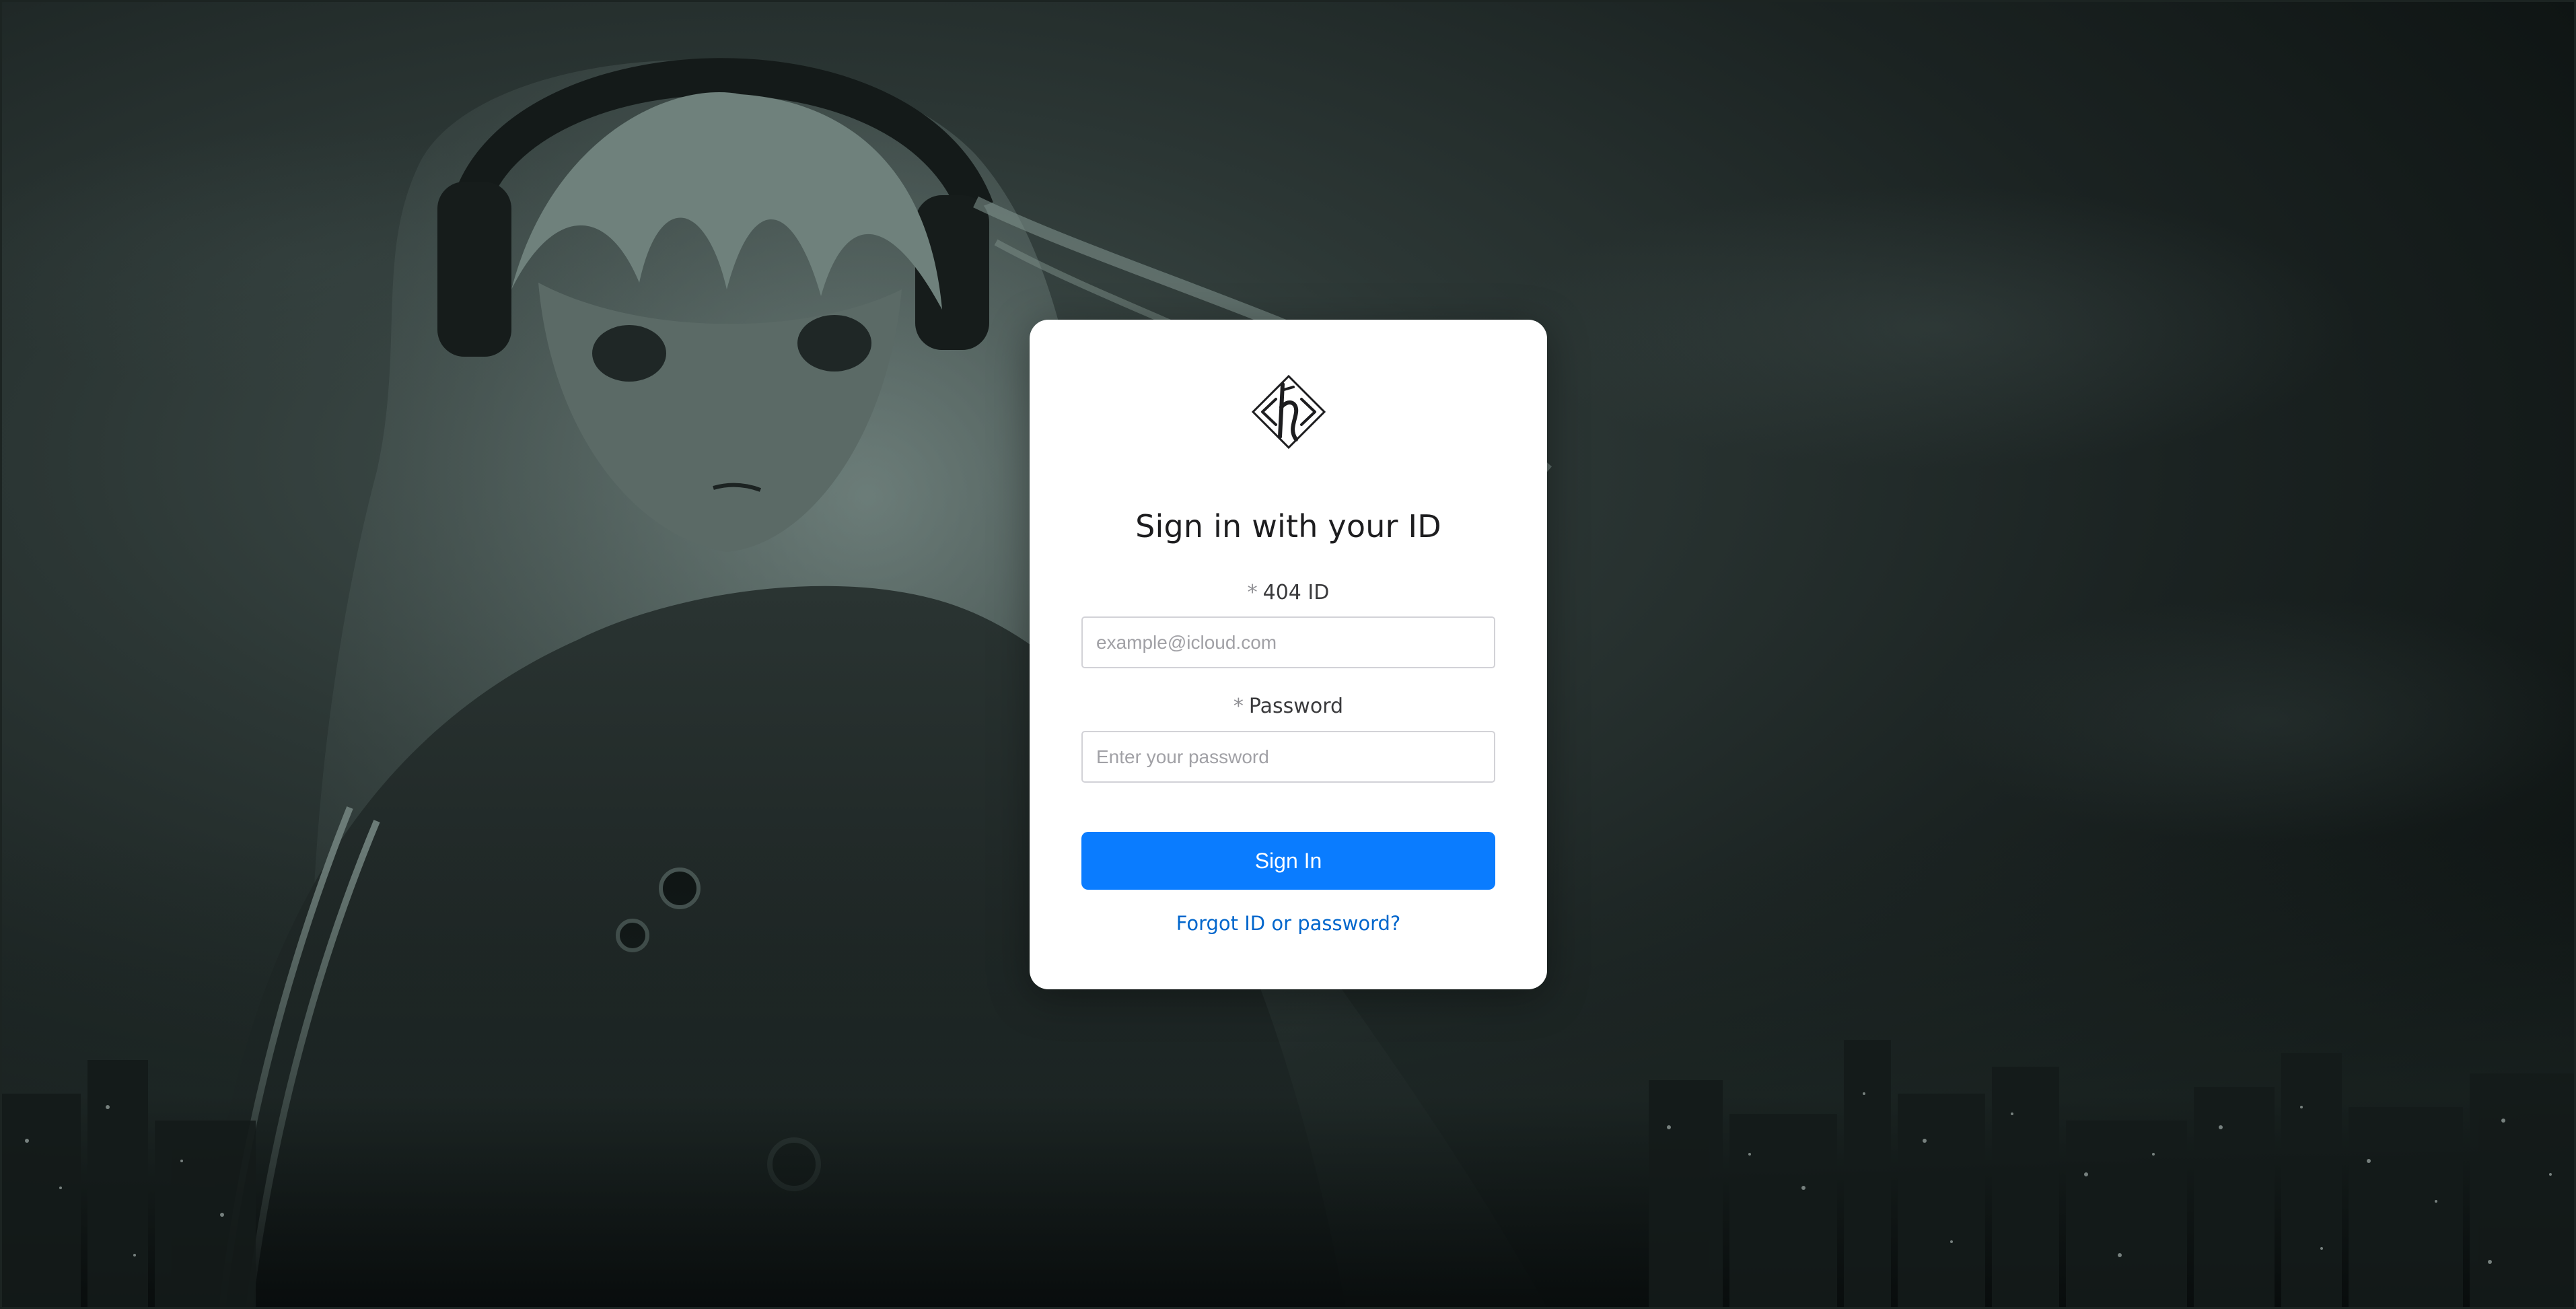  Describe the element at coordinates (1296, 706) in the screenshot. I see `password-label-text: Password` at that location.